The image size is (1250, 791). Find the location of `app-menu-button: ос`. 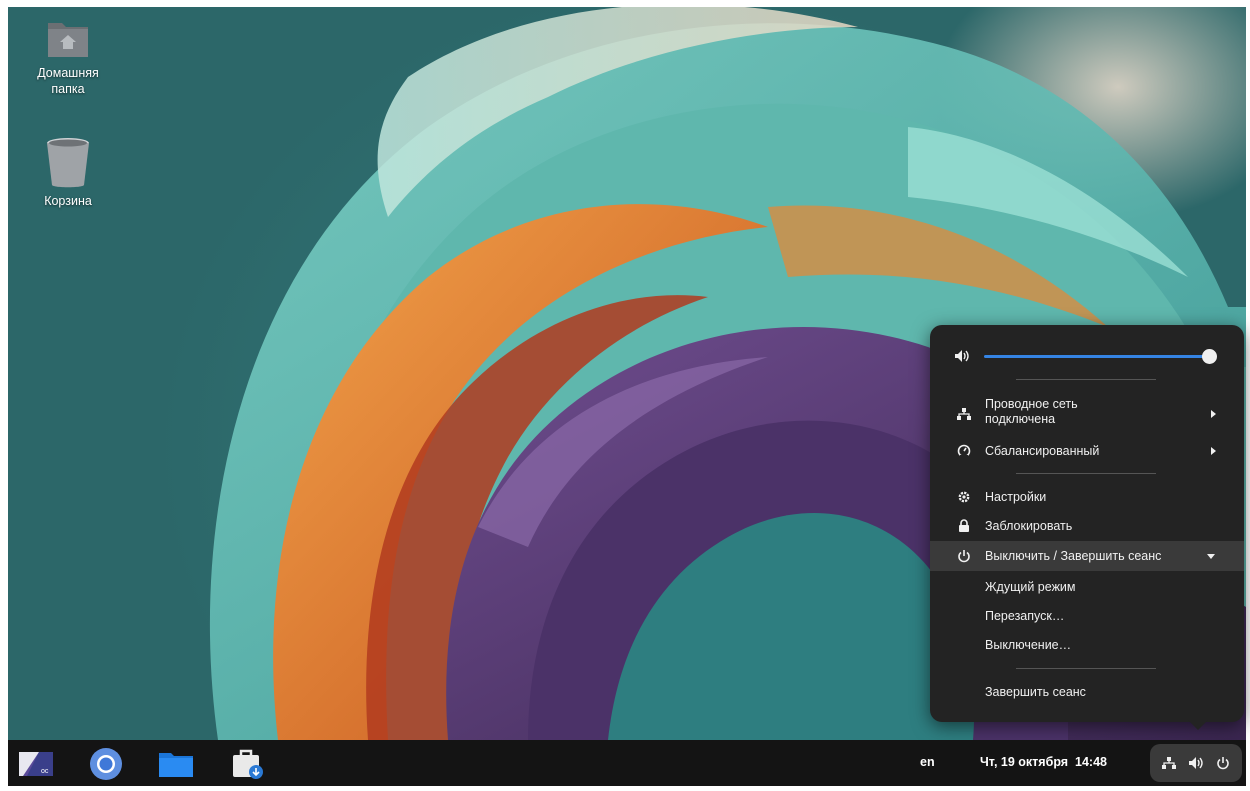

app-menu-button: ос is located at coordinates (36, 764).